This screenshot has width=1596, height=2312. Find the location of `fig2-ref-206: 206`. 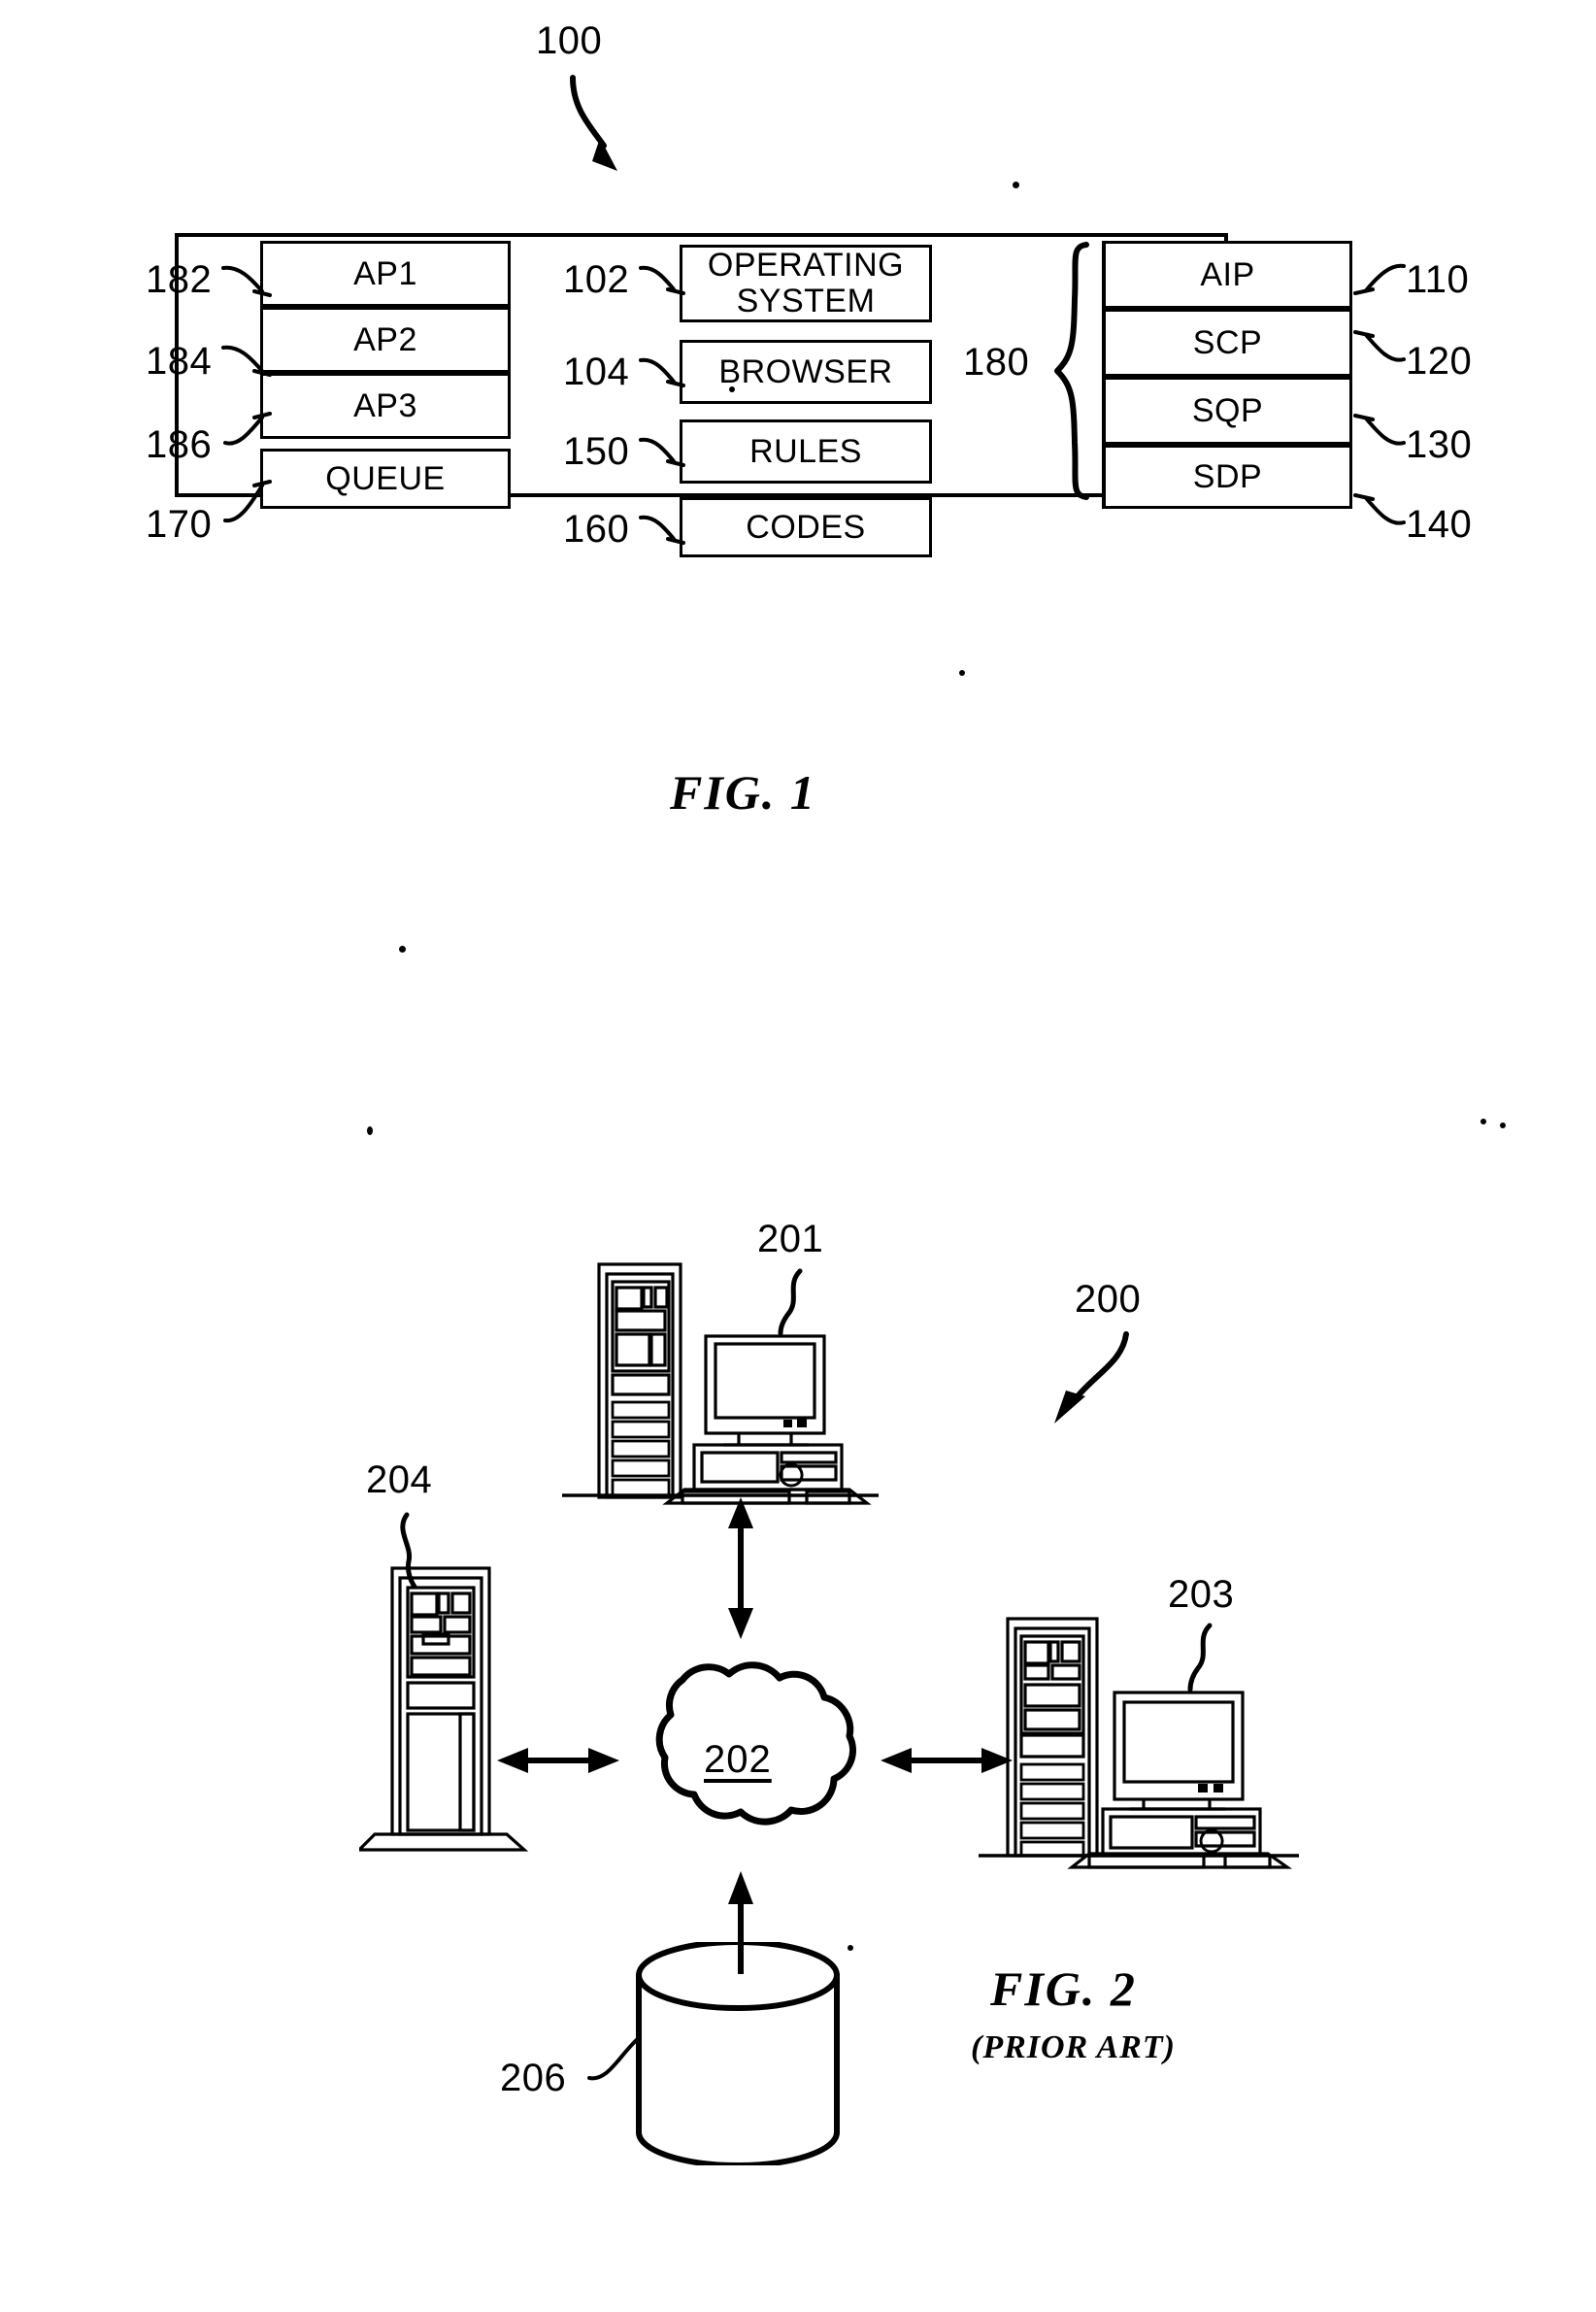

fig2-ref-206: 206 is located at coordinates (533, 2078).